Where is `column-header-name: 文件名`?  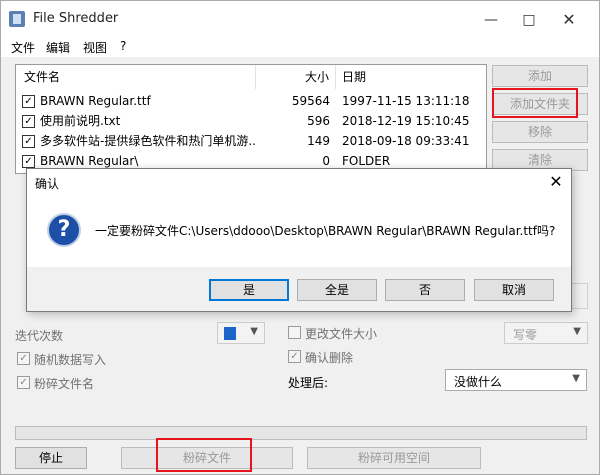
column-header-name: 文件名 is located at coordinates (136, 77).